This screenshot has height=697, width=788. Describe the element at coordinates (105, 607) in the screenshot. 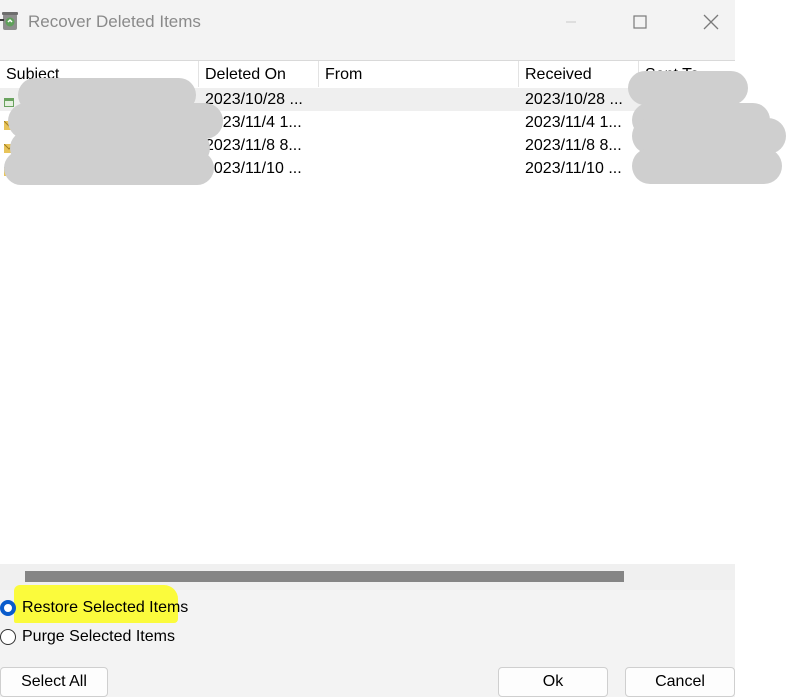

I see `restore-label: Restore Selected Items` at that location.